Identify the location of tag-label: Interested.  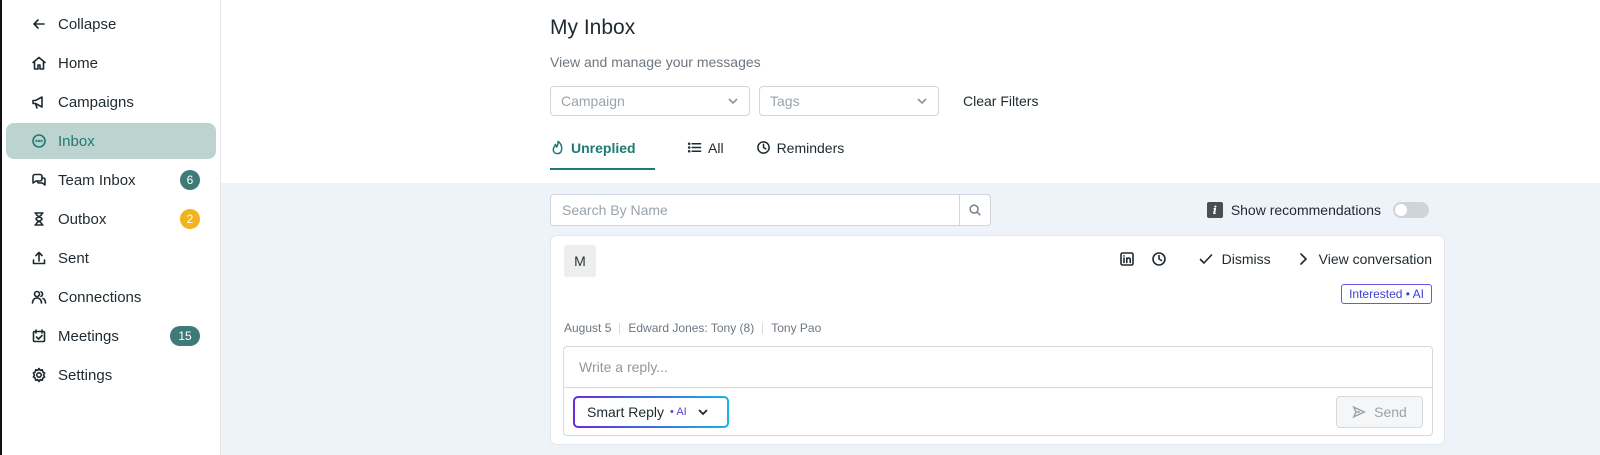
(1376, 294).